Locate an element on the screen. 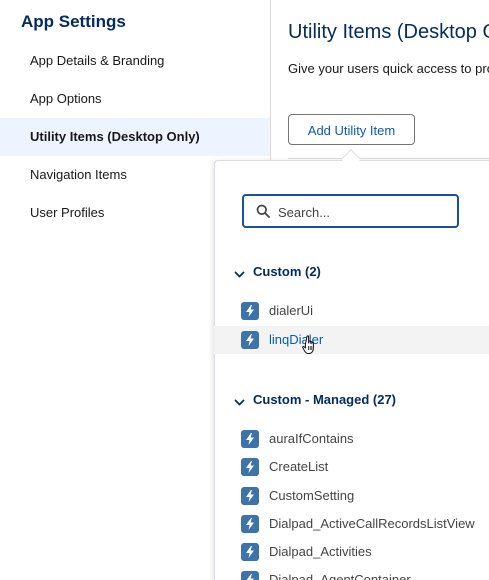  divider is located at coordinates (388, 158).